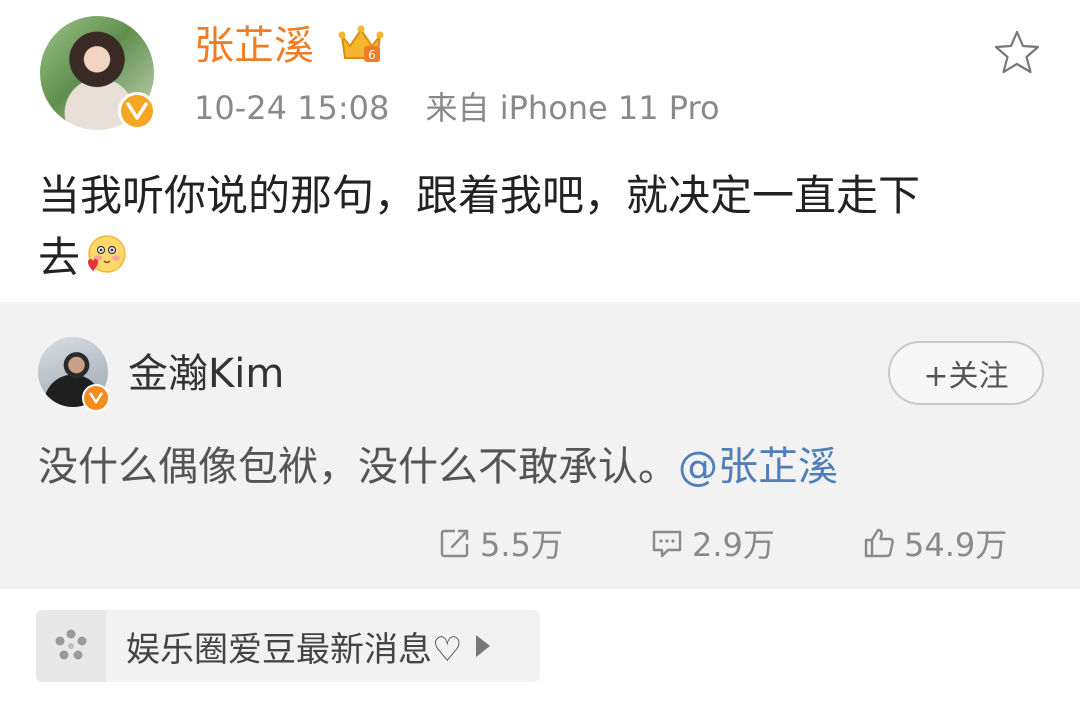 This screenshot has width=1080, height=723. What do you see at coordinates (254, 46) in the screenshot?
I see `author-name: 张芷溪` at bounding box center [254, 46].